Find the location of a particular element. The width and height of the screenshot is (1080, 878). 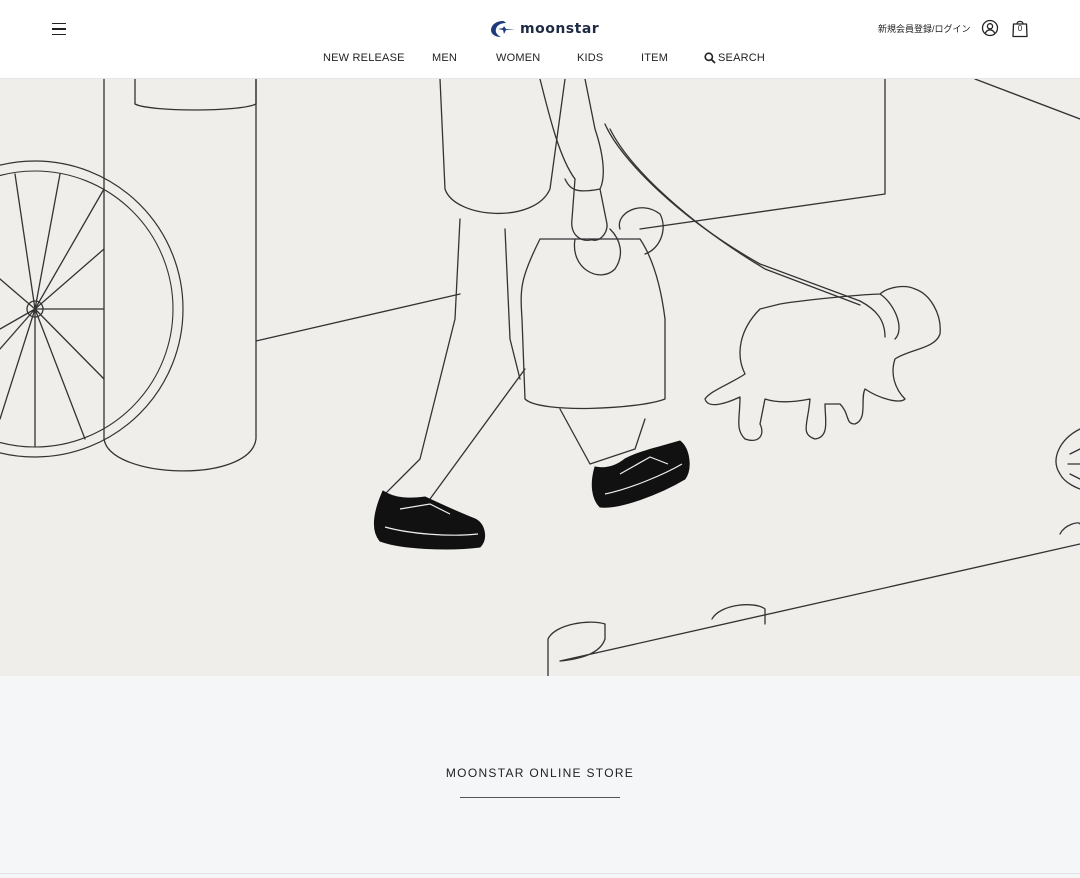

search-icon is located at coordinates (710, 58).